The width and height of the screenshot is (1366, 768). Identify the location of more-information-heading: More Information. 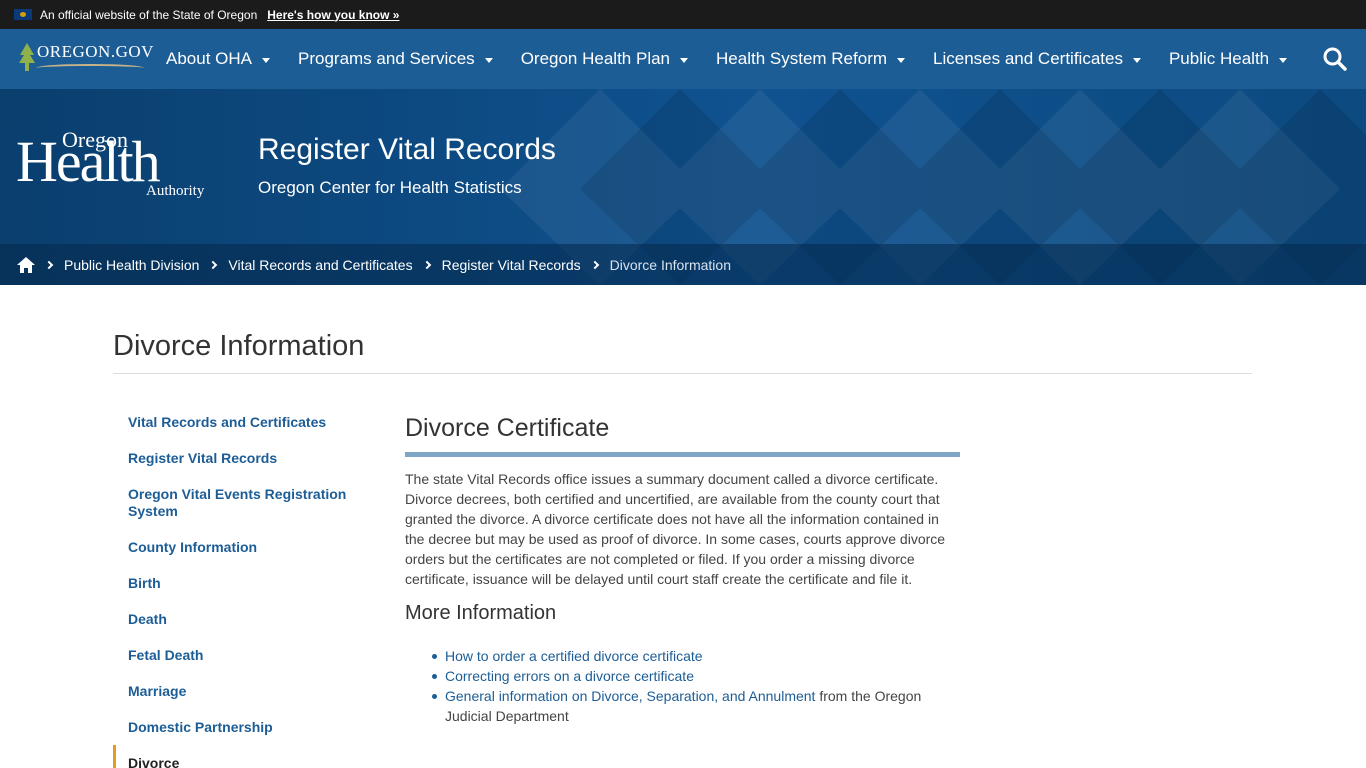
(481, 613).